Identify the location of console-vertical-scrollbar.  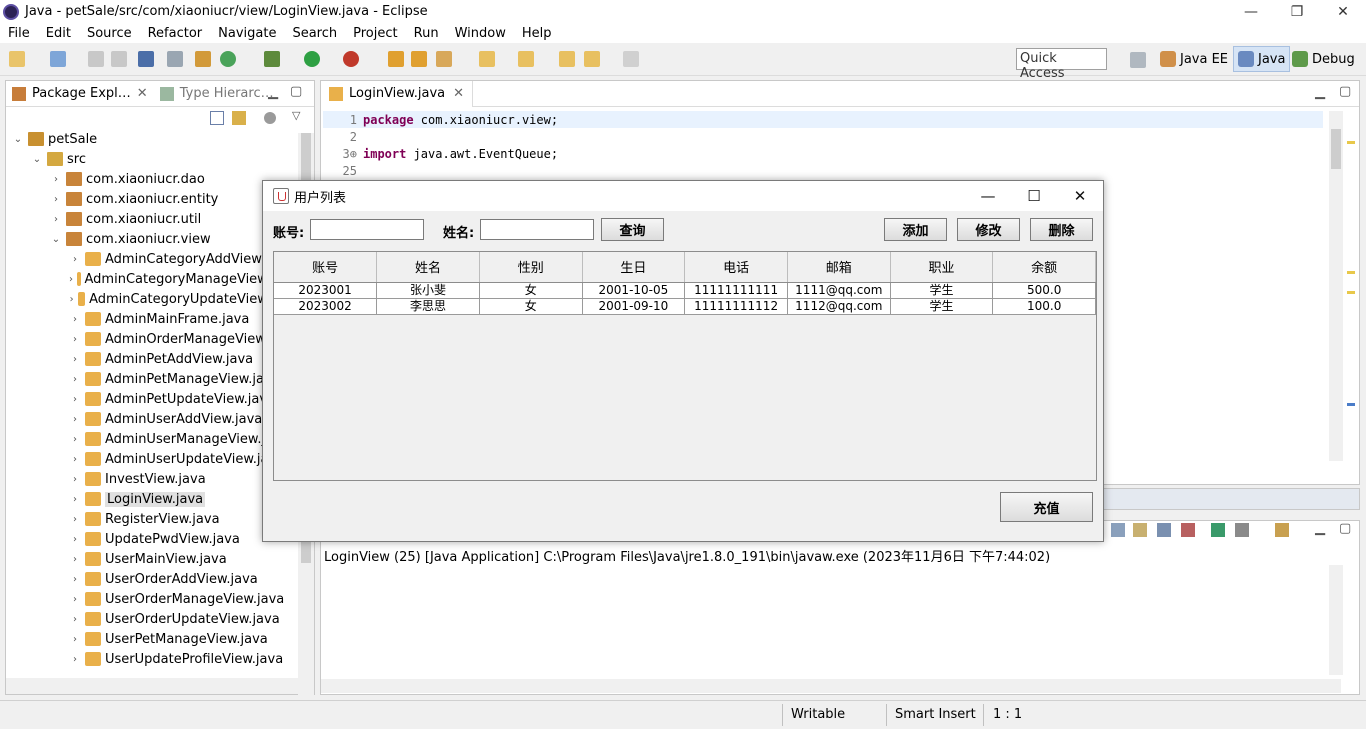
(1336, 620).